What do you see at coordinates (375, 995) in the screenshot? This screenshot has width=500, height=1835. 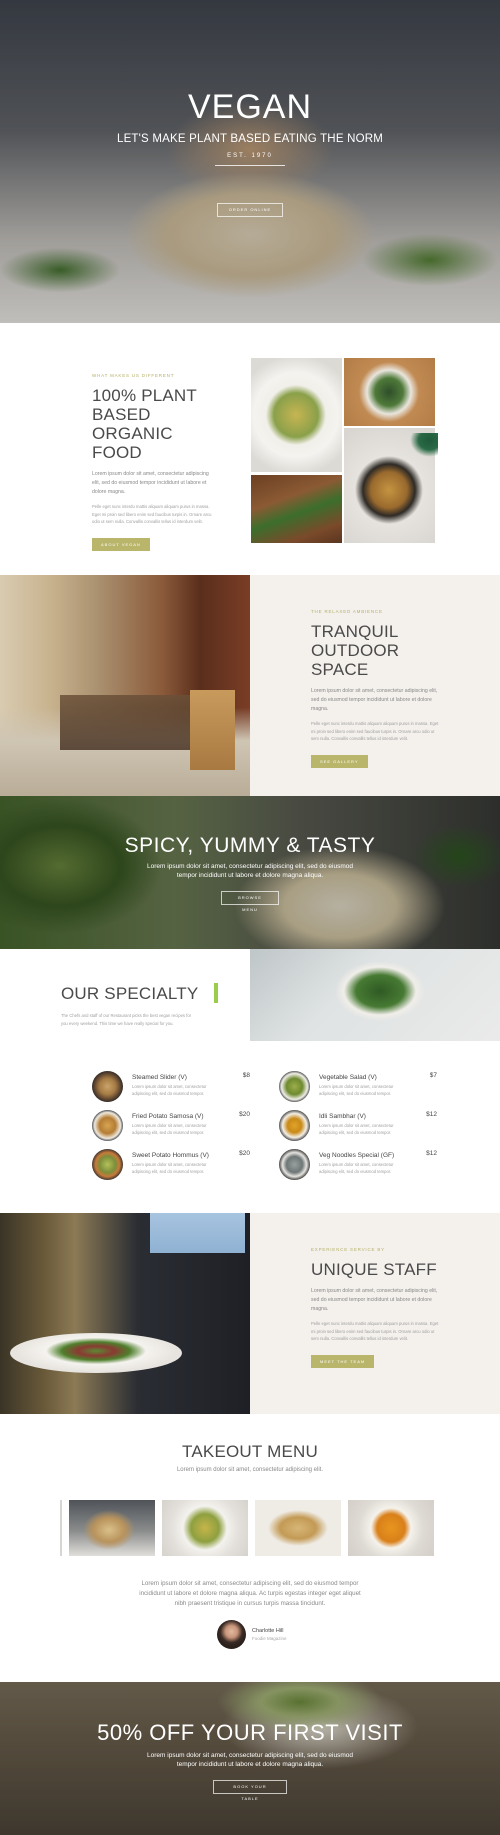 I see `salad-plate-photo` at bounding box center [375, 995].